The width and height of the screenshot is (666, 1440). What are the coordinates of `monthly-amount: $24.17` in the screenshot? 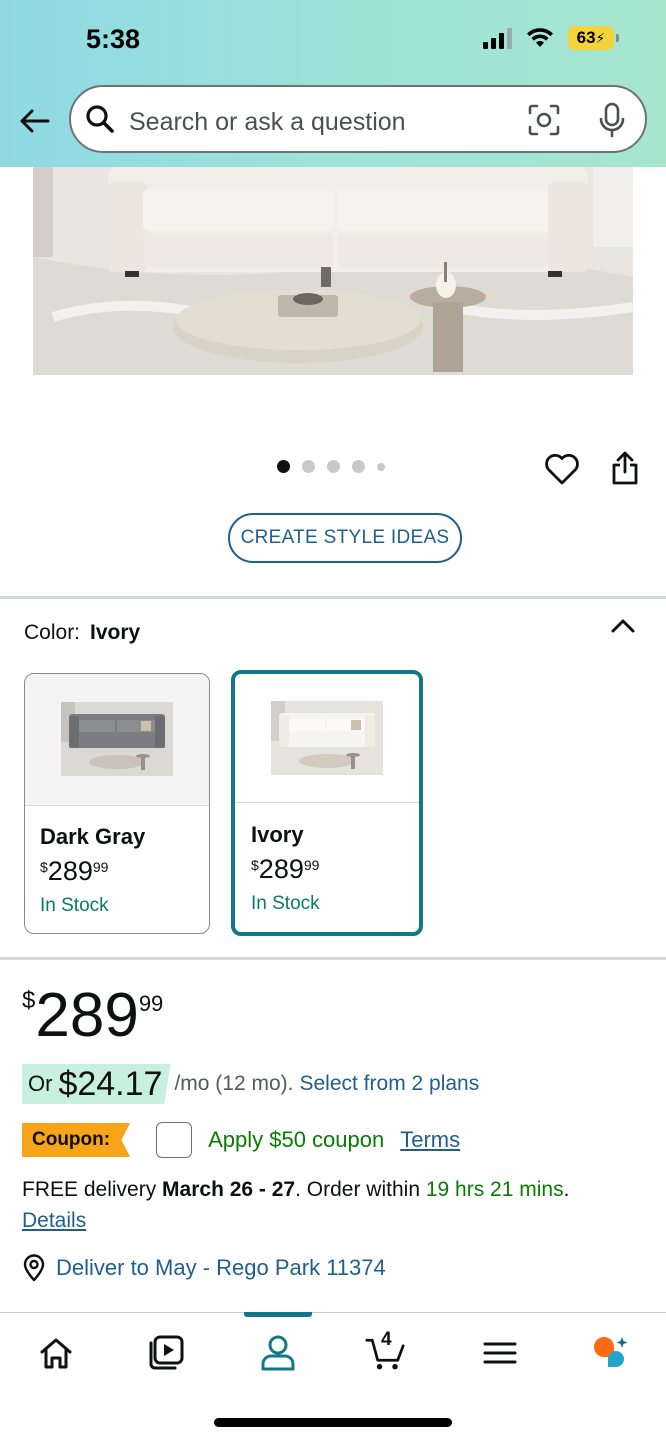 It's located at (110, 1083).